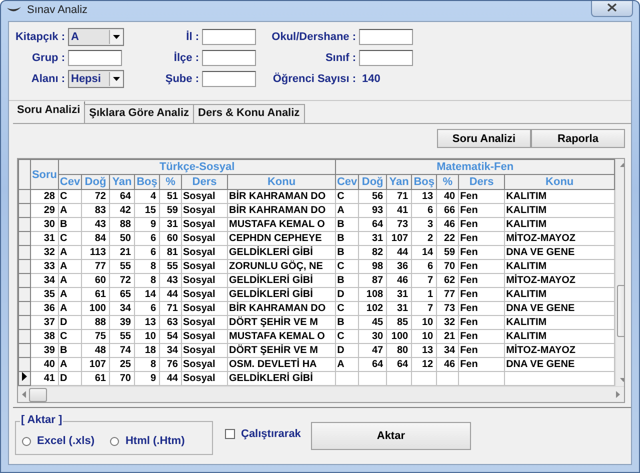  Describe the element at coordinates (44, 175) in the screenshot. I see `column-header: Soru` at that location.